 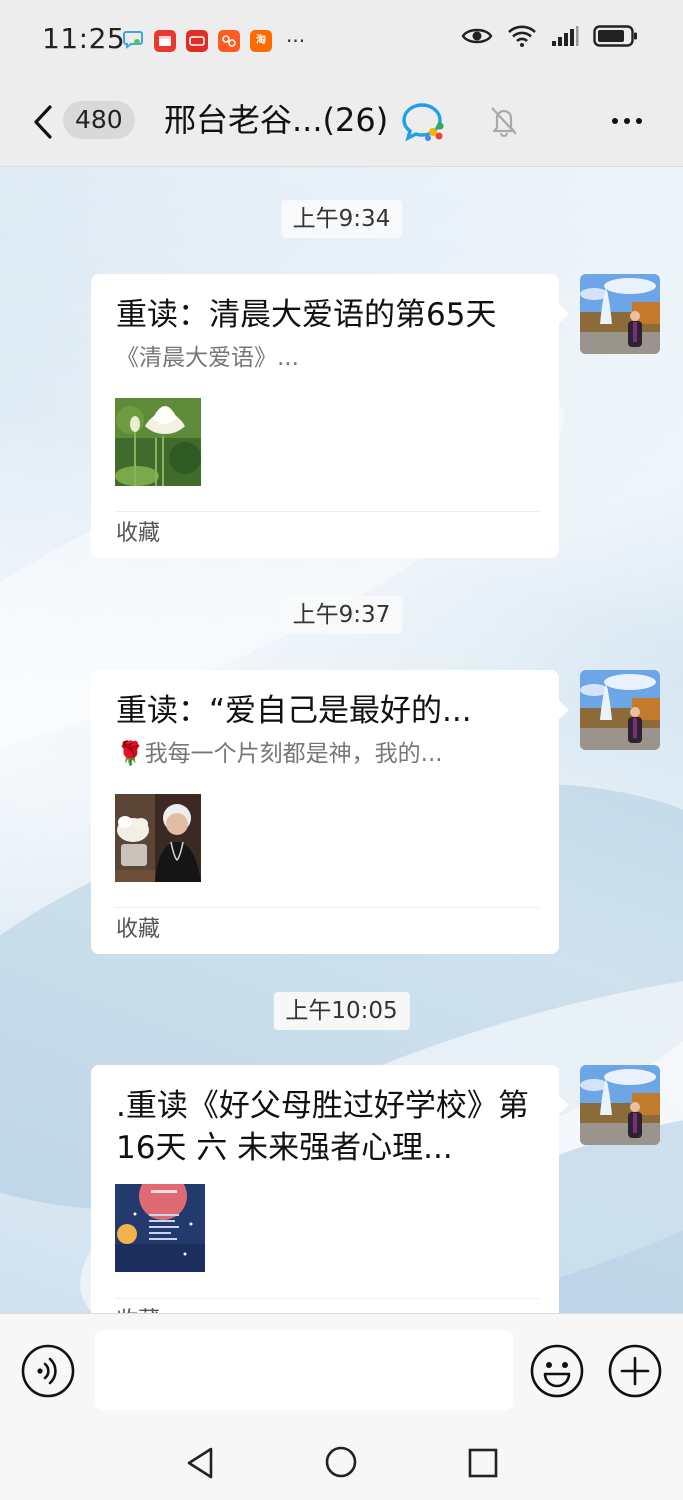 What do you see at coordinates (341, 219) in the screenshot?
I see `message-timestamp: 上午9:34` at bounding box center [341, 219].